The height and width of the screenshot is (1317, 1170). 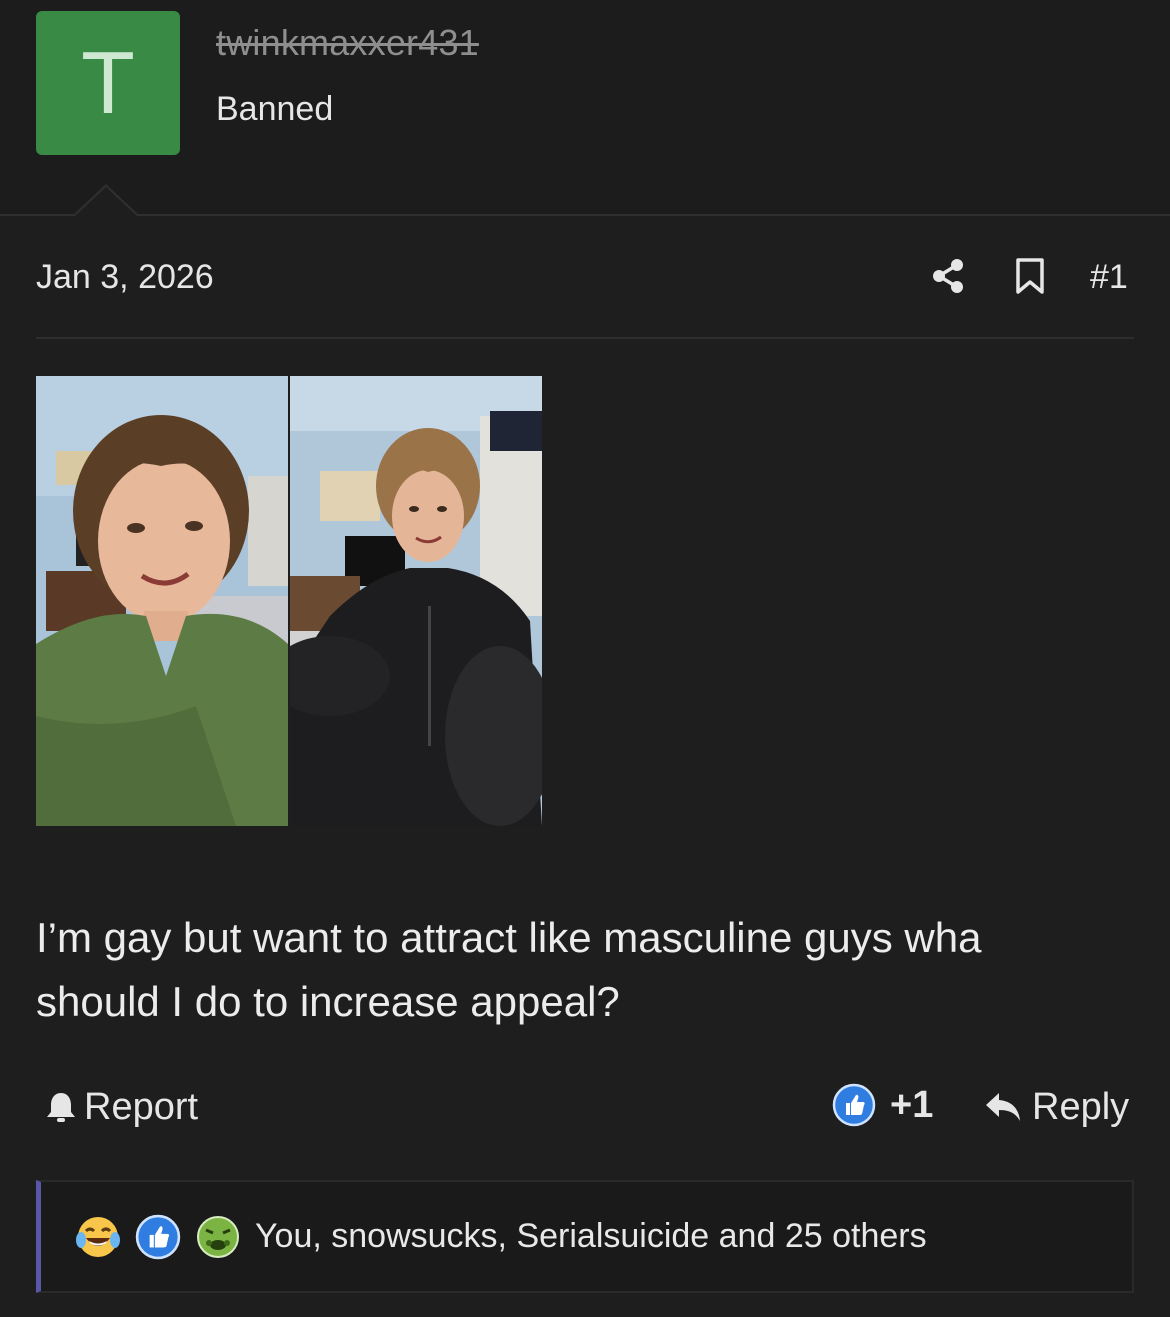 What do you see at coordinates (141, 1106) in the screenshot?
I see `report-label: Report` at bounding box center [141, 1106].